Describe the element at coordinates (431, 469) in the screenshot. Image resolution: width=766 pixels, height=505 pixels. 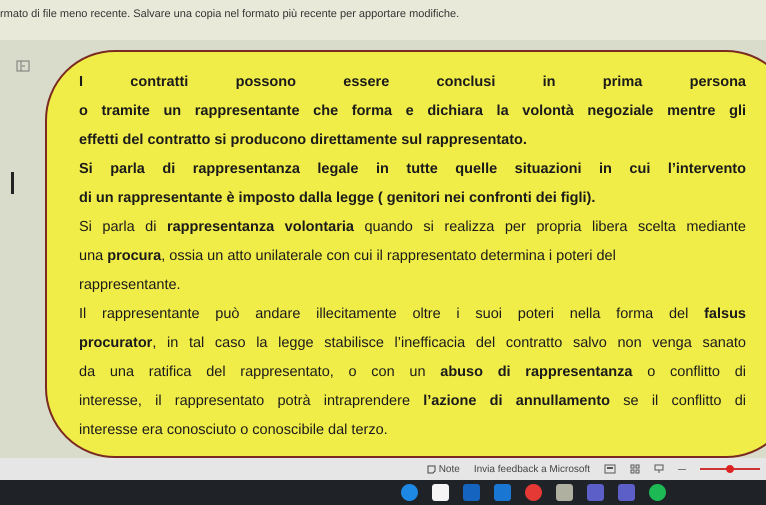
I see `note-icon` at that location.